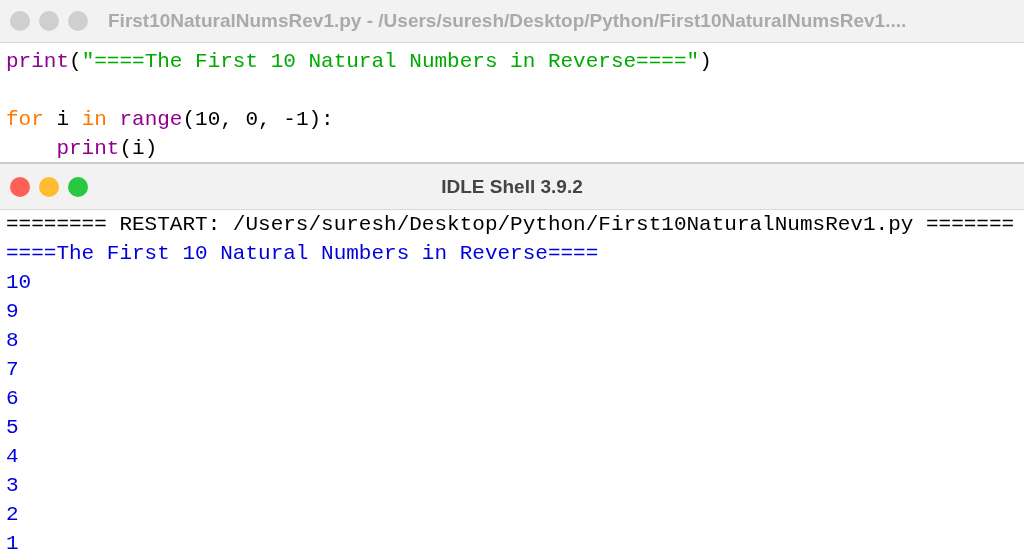  What do you see at coordinates (13, 515) in the screenshot?
I see `output-line: 2` at bounding box center [13, 515].